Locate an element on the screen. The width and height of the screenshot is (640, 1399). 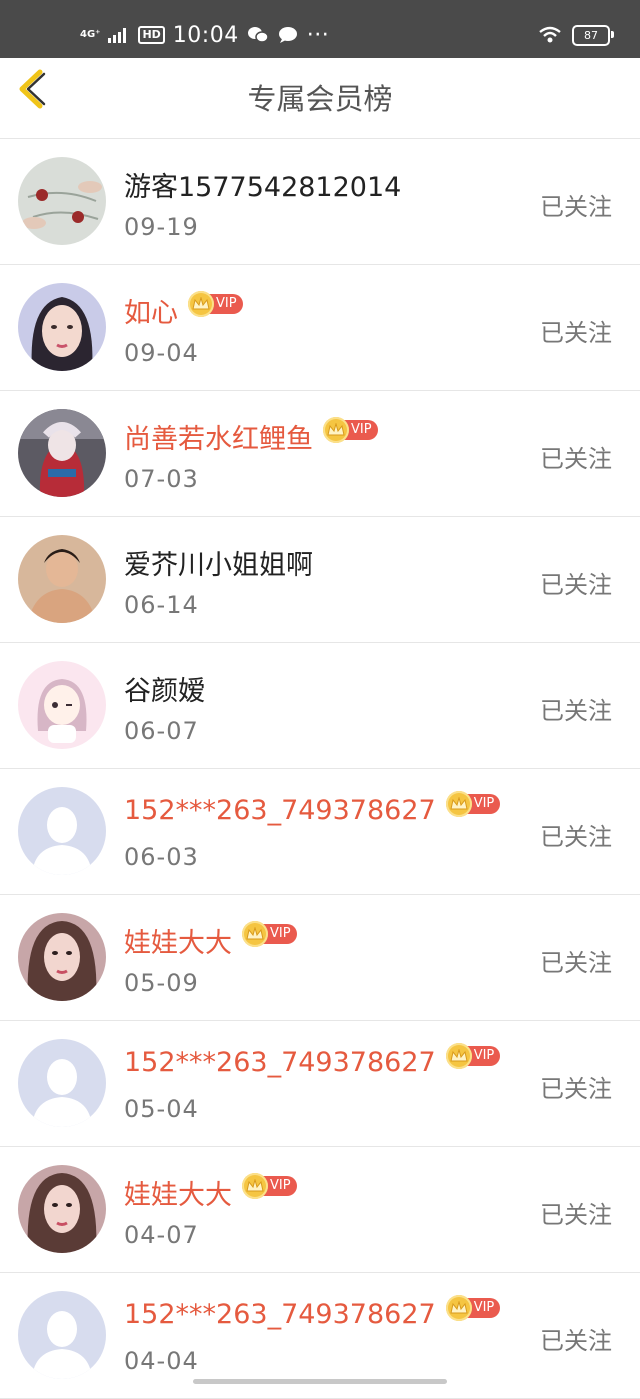
wifi-icon is located at coordinates (550, 34).